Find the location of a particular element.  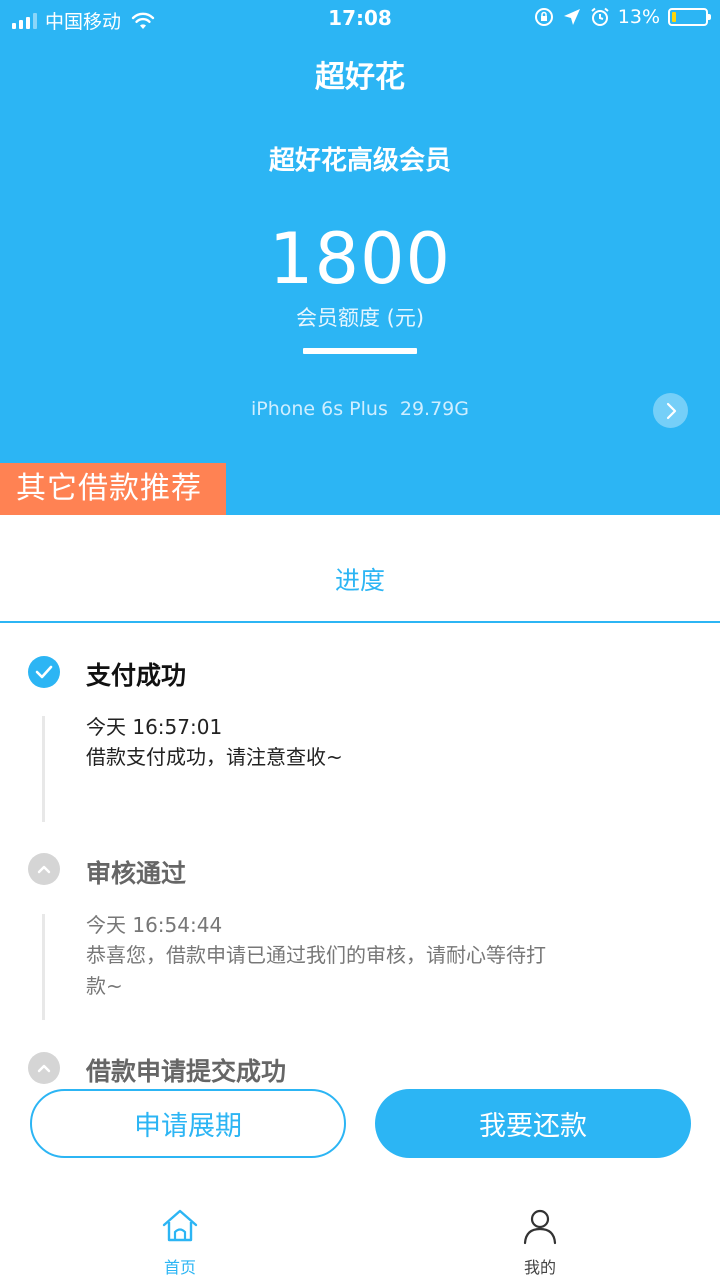

status-right: 13% is located at coordinates (622, 17).